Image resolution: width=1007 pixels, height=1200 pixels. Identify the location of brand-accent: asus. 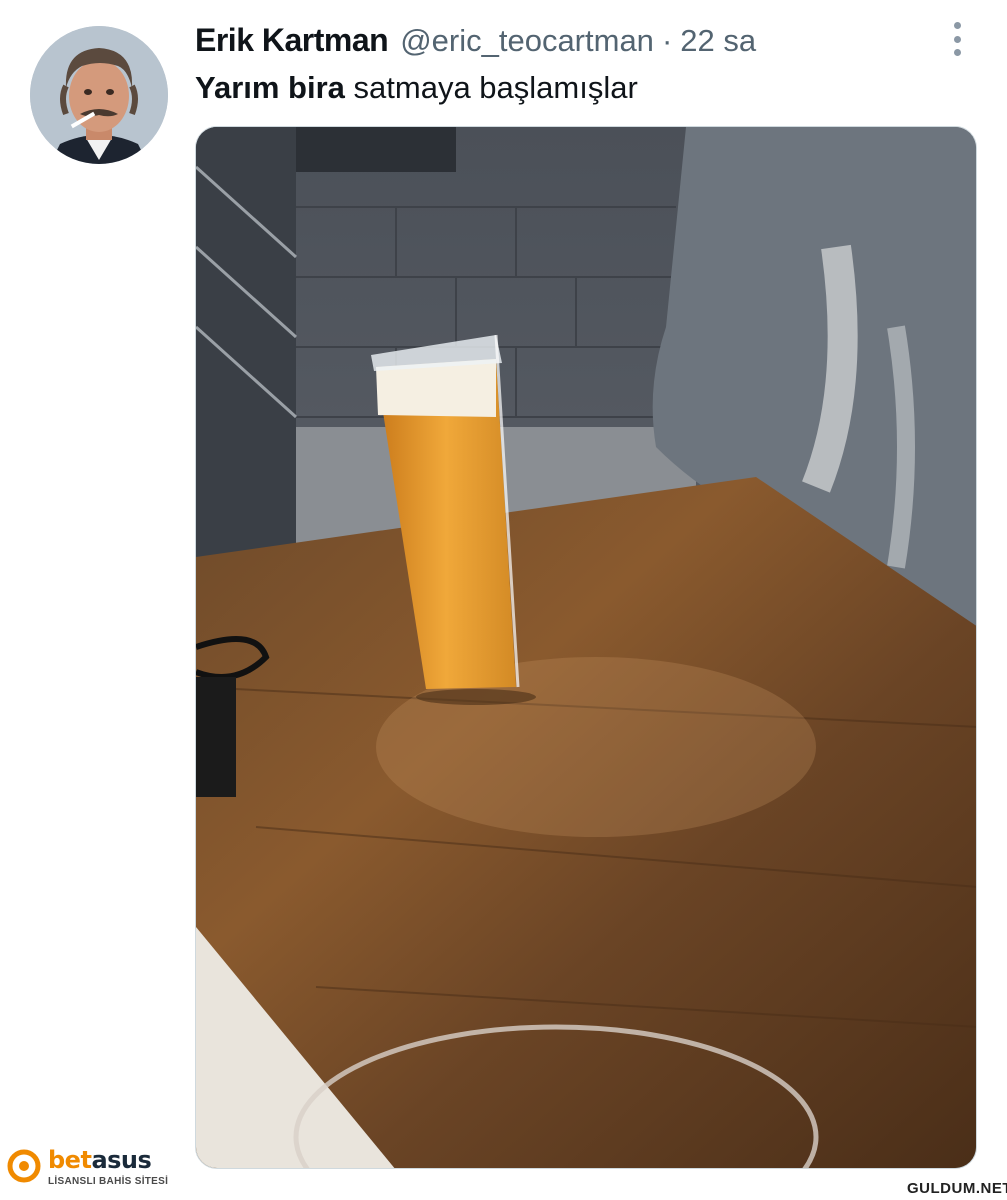
(121, 1160).